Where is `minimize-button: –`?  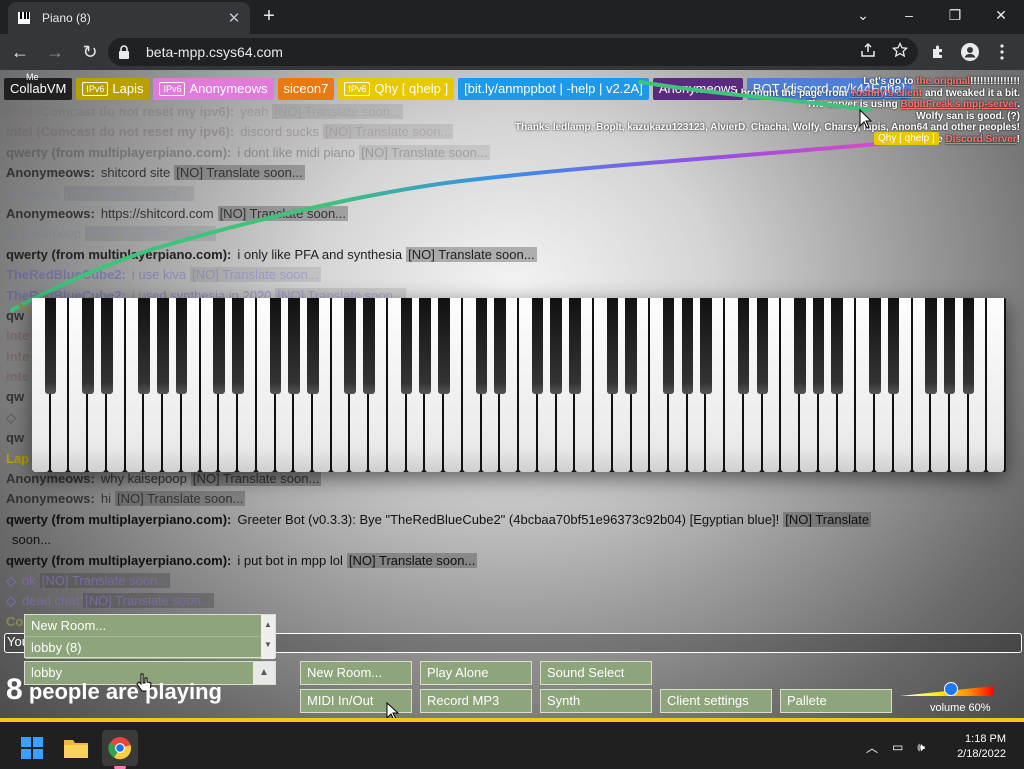 minimize-button: – is located at coordinates (909, 15).